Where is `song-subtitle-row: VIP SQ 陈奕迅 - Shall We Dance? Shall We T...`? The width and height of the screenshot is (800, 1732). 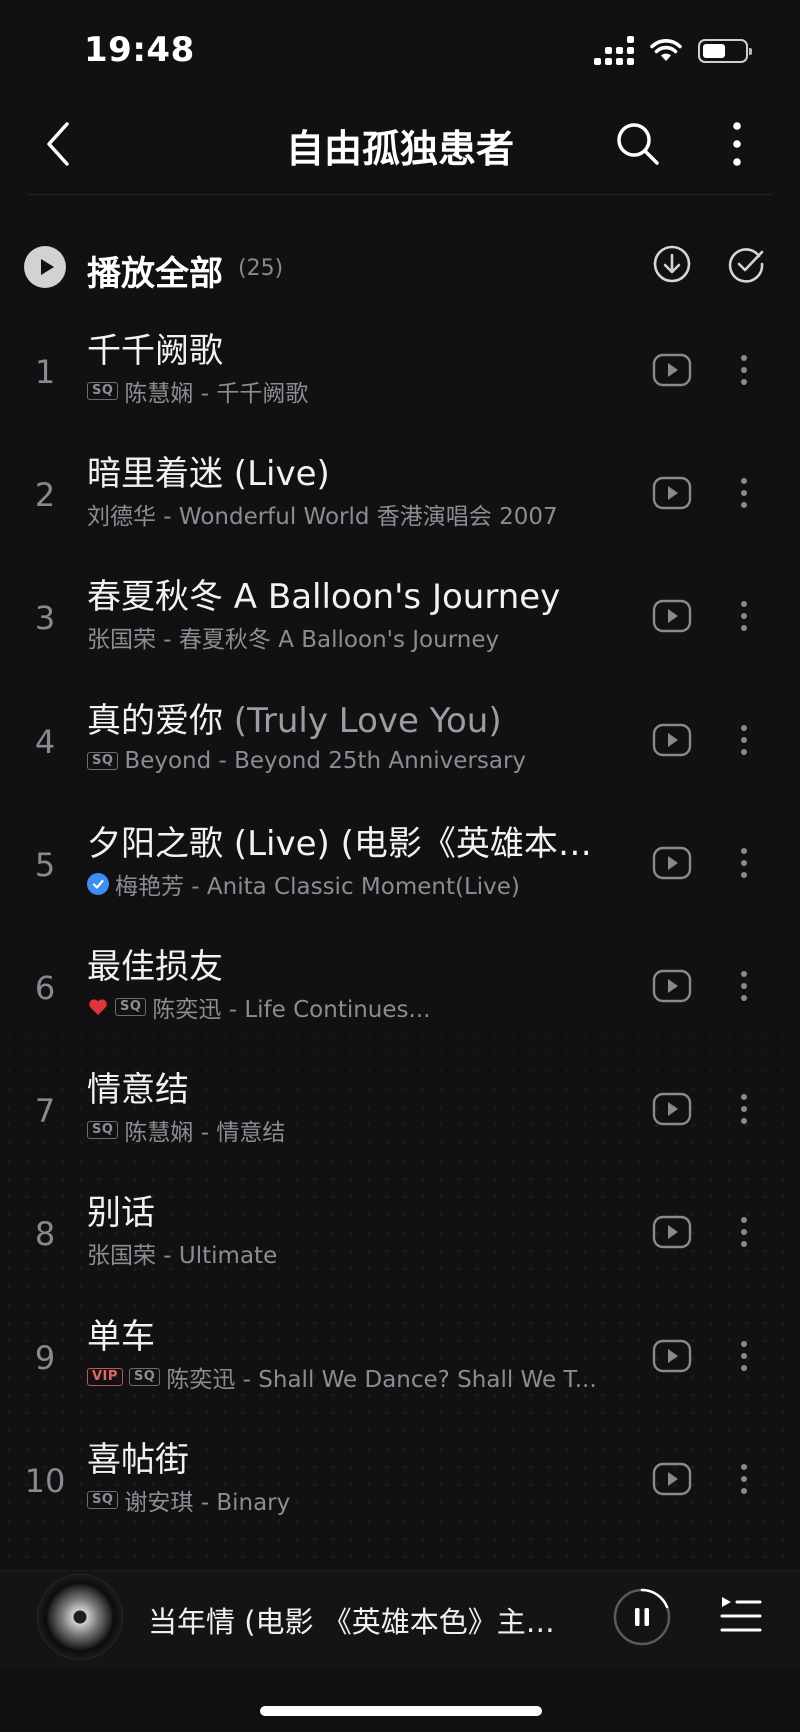 song-subtitle-row: VIP SQ 陈奕迅 - Shall We Dance? Shall We T... is located at coordinates (352, 1377).